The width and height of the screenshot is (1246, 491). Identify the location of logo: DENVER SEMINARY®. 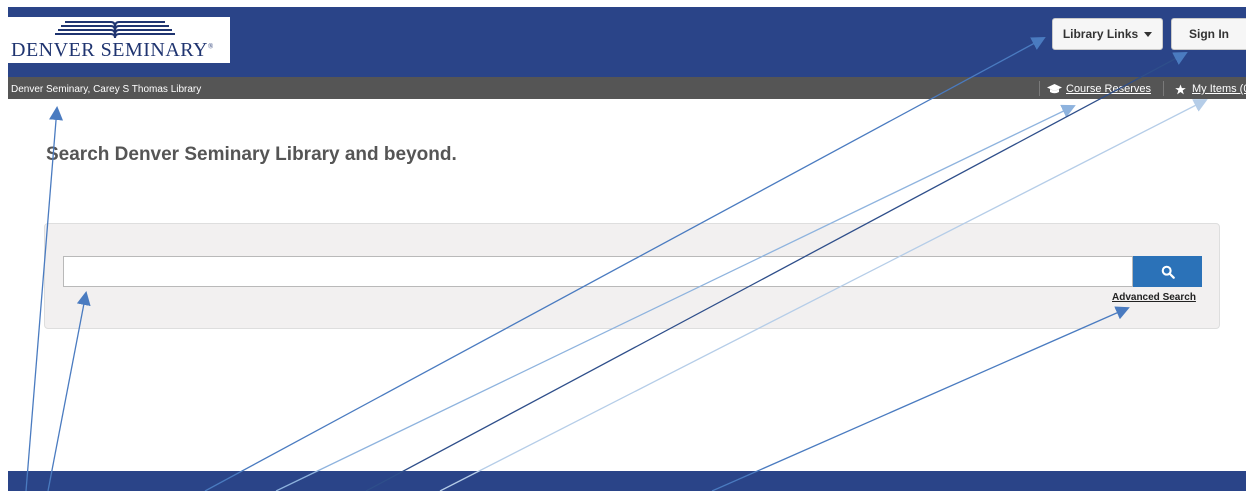
(119, 40).